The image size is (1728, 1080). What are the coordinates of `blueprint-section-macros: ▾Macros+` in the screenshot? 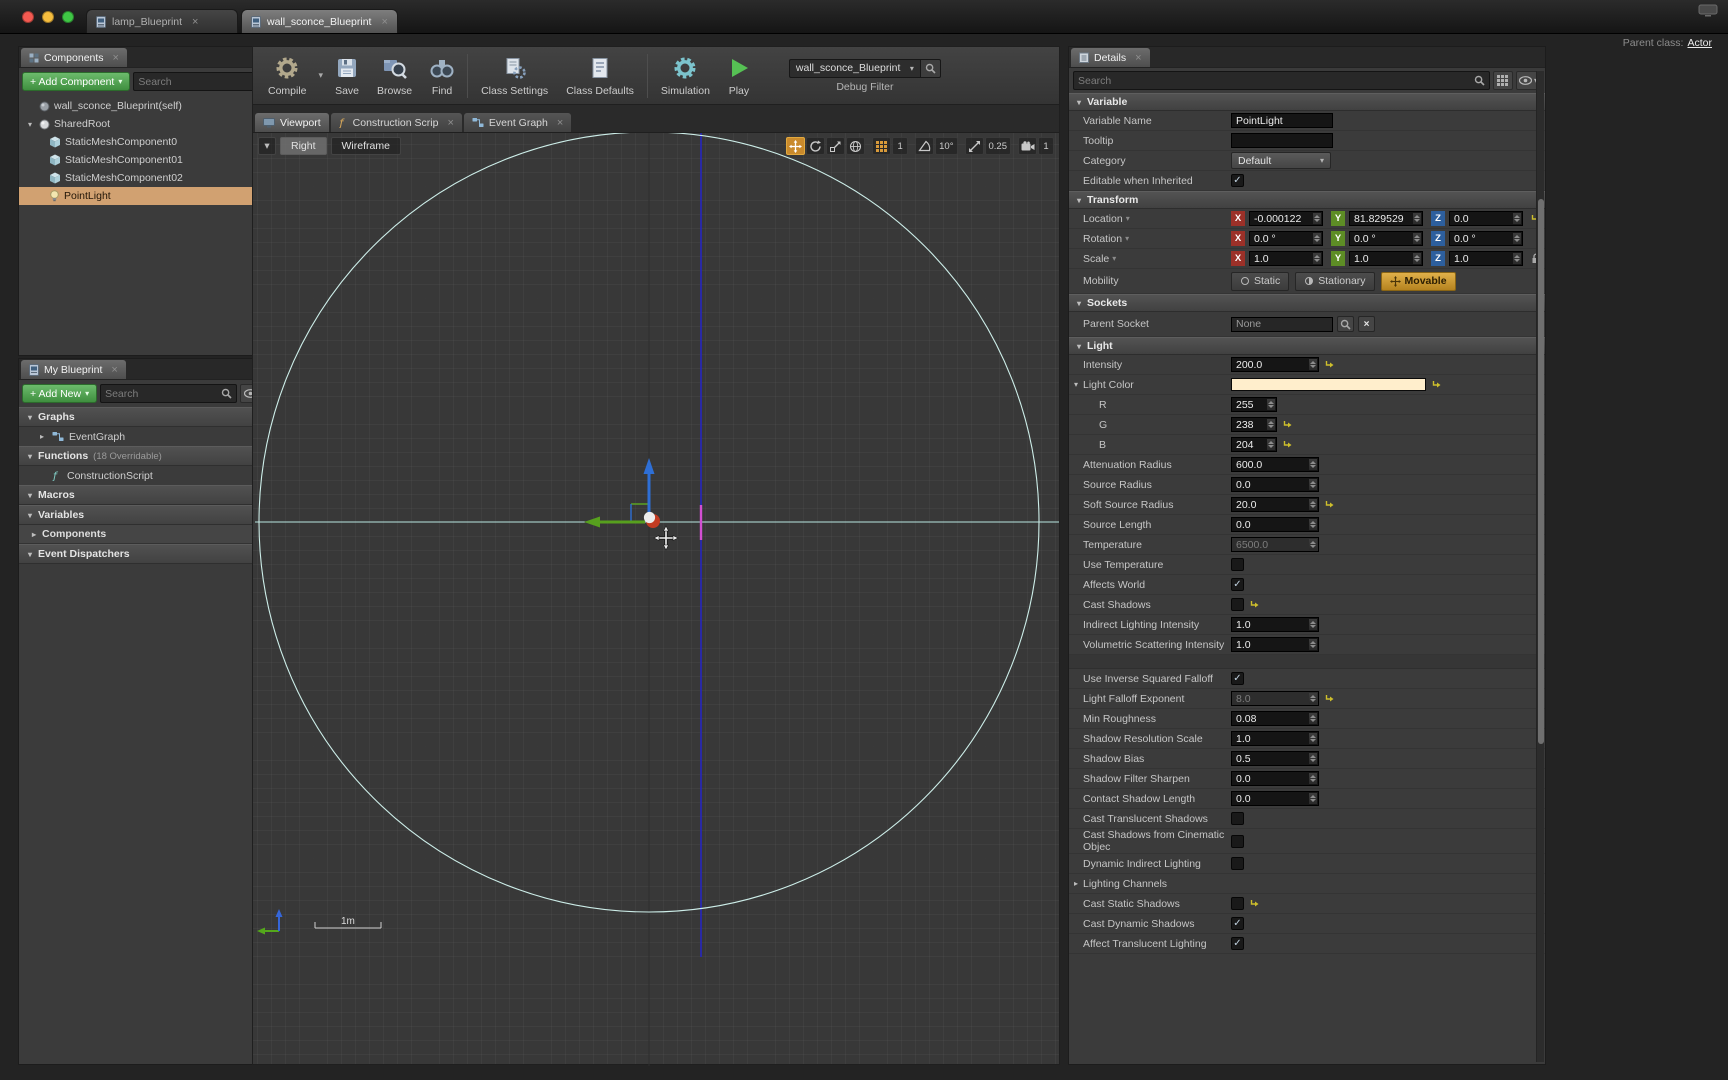 It's located at (145, 495).